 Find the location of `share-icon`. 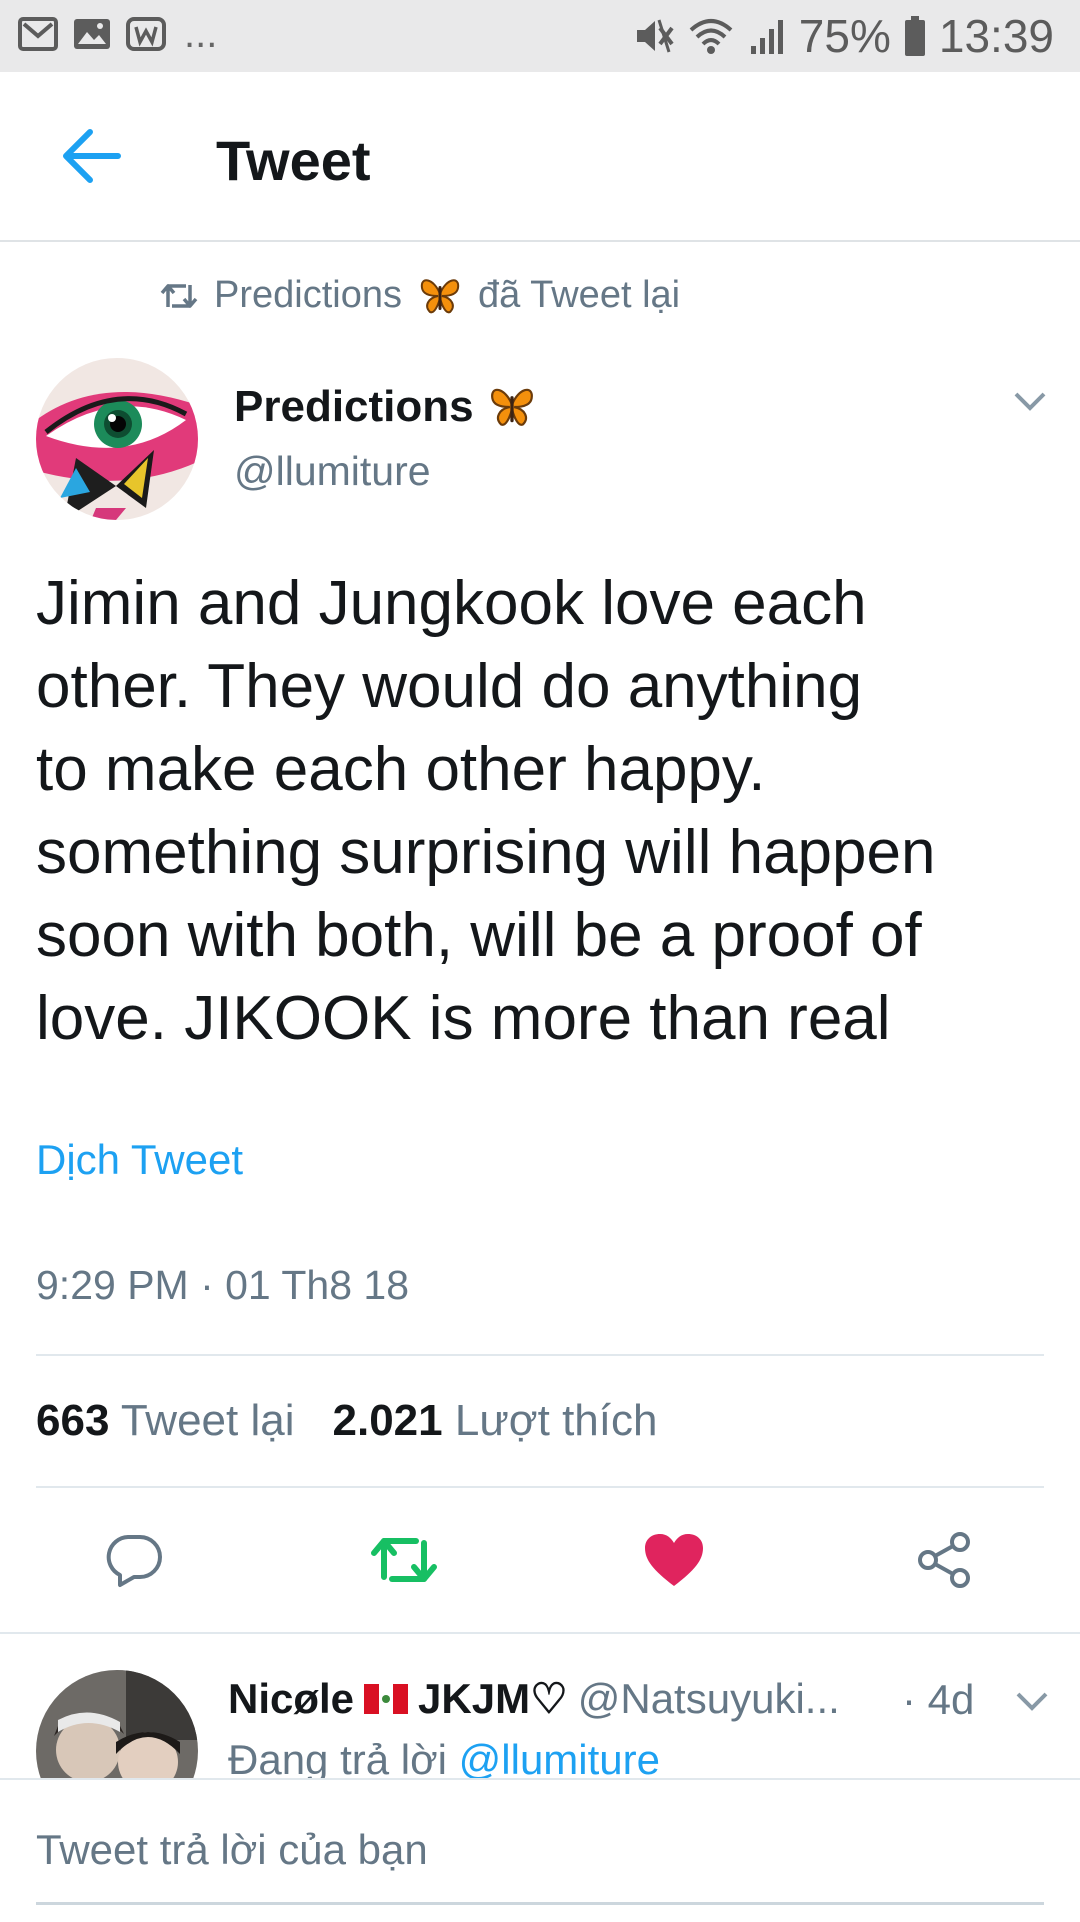

share-icon is located at coordinates (944, 1560).